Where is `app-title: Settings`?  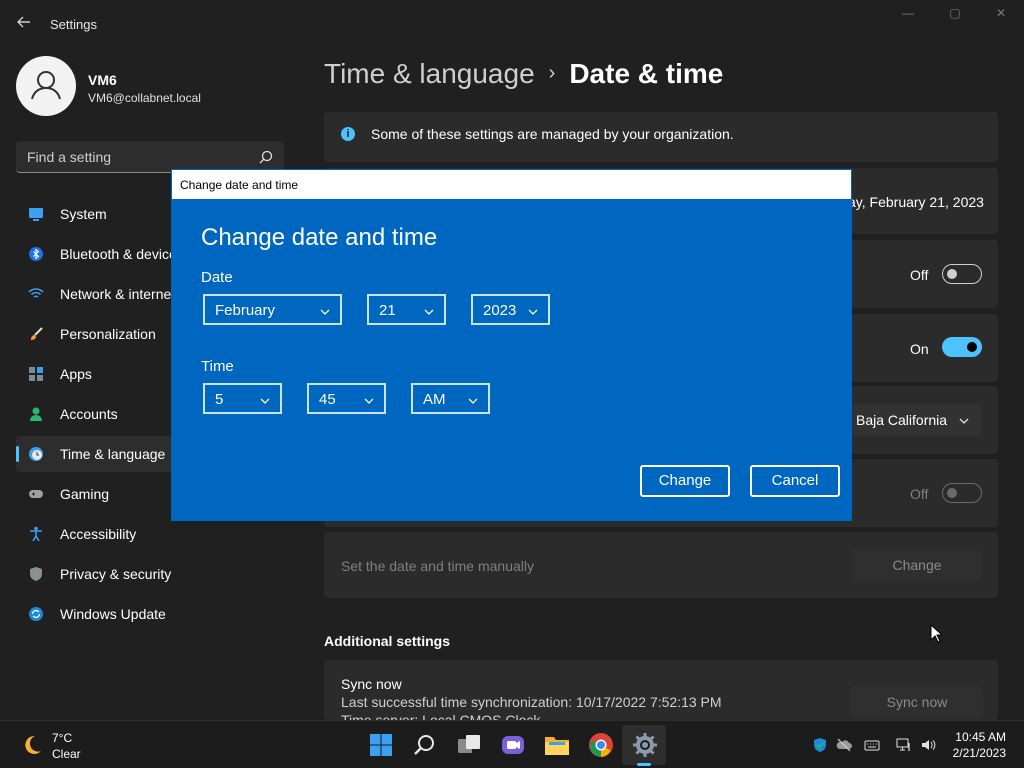 app-title: Settings is located at coordinates (73, 24).